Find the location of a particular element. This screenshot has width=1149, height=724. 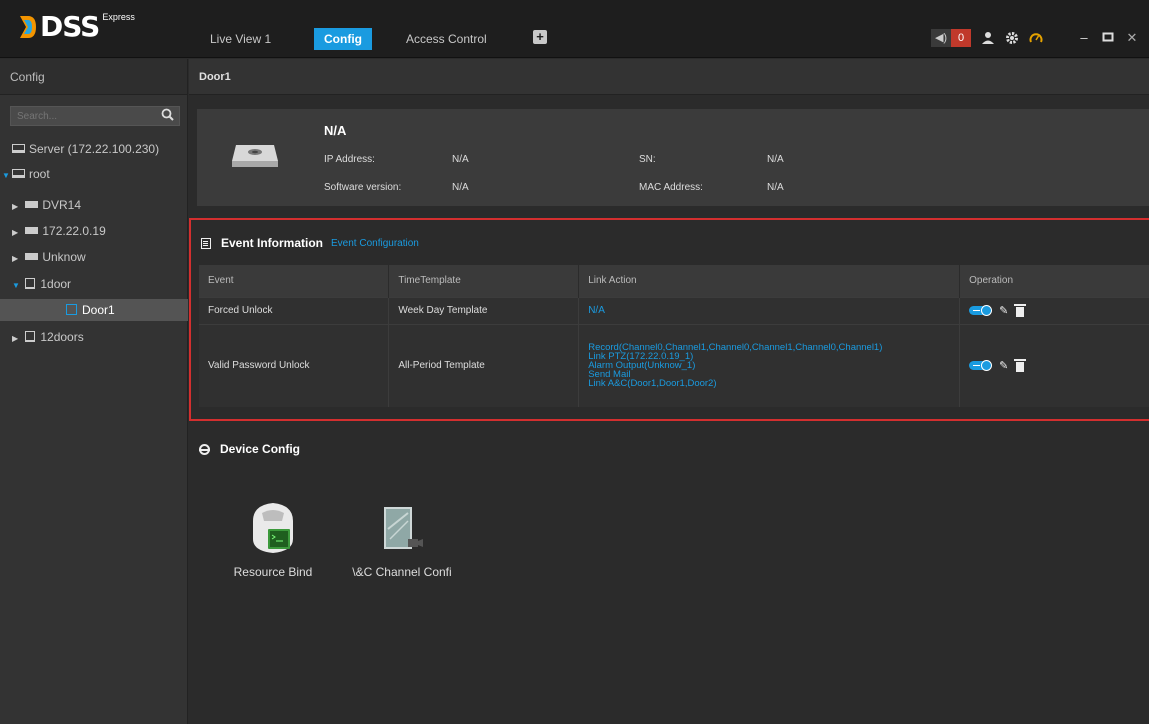

software-version-label: Software version: is located at coordinates (363, 187).